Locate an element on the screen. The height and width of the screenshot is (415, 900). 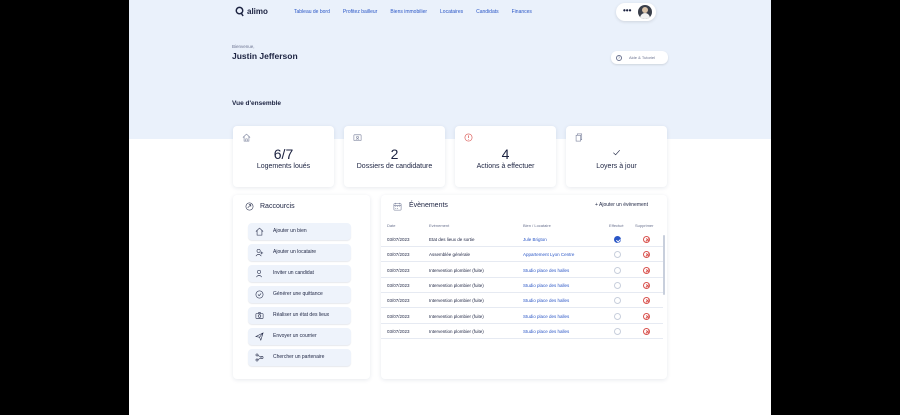
column-header-delete: Supprimer is located at coordinates (644, 225).